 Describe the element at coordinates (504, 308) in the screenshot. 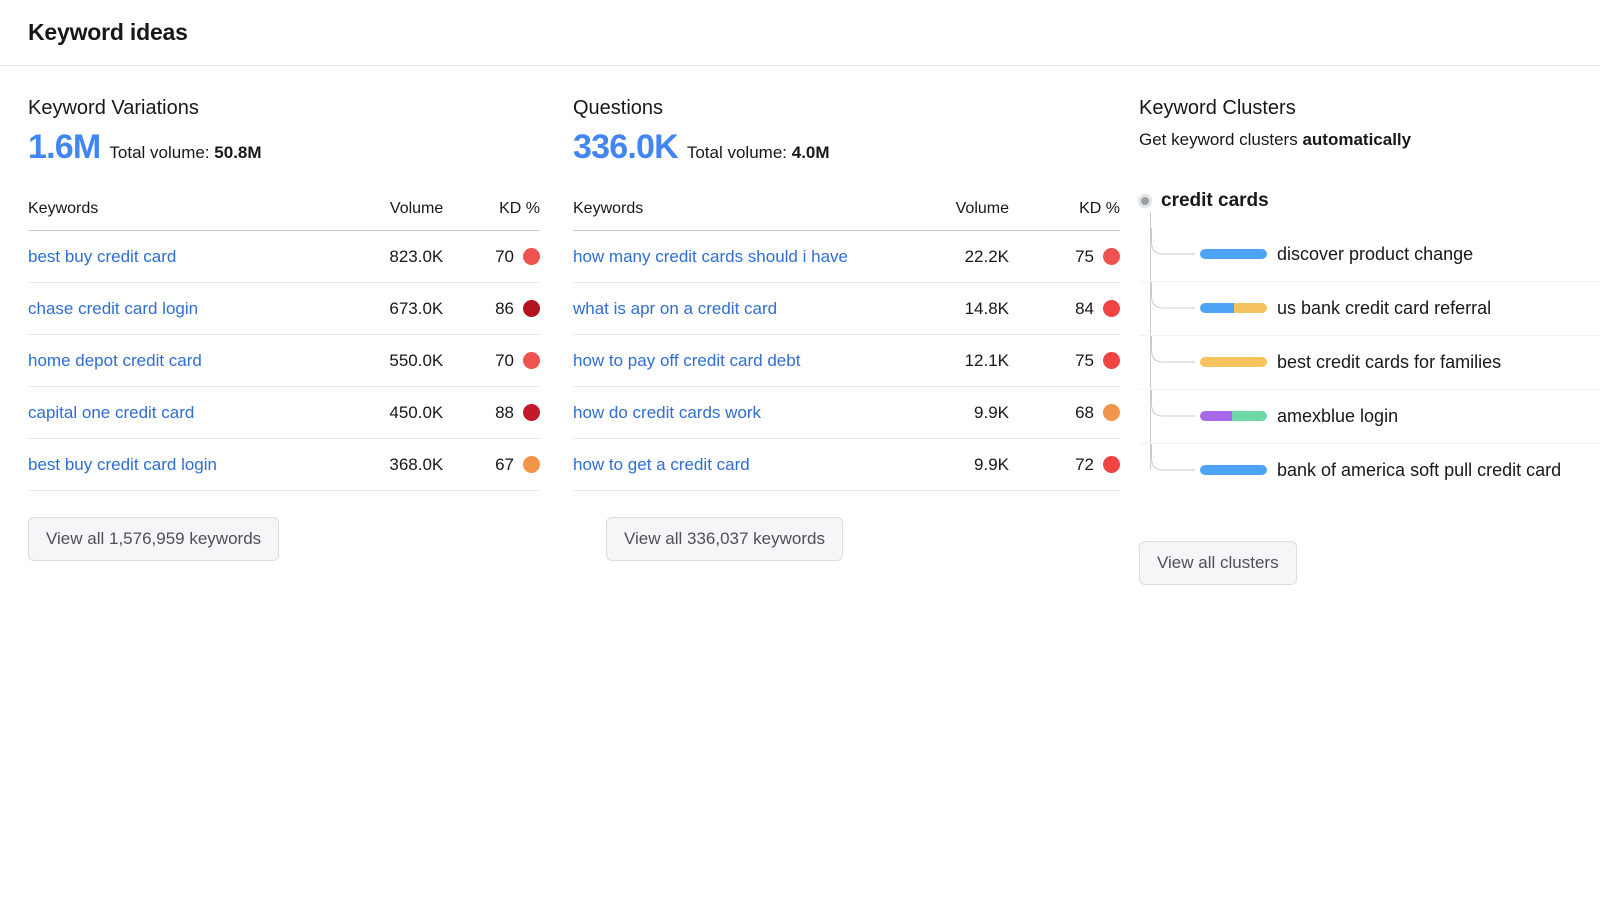

I see `kd-value: 86` at that location.